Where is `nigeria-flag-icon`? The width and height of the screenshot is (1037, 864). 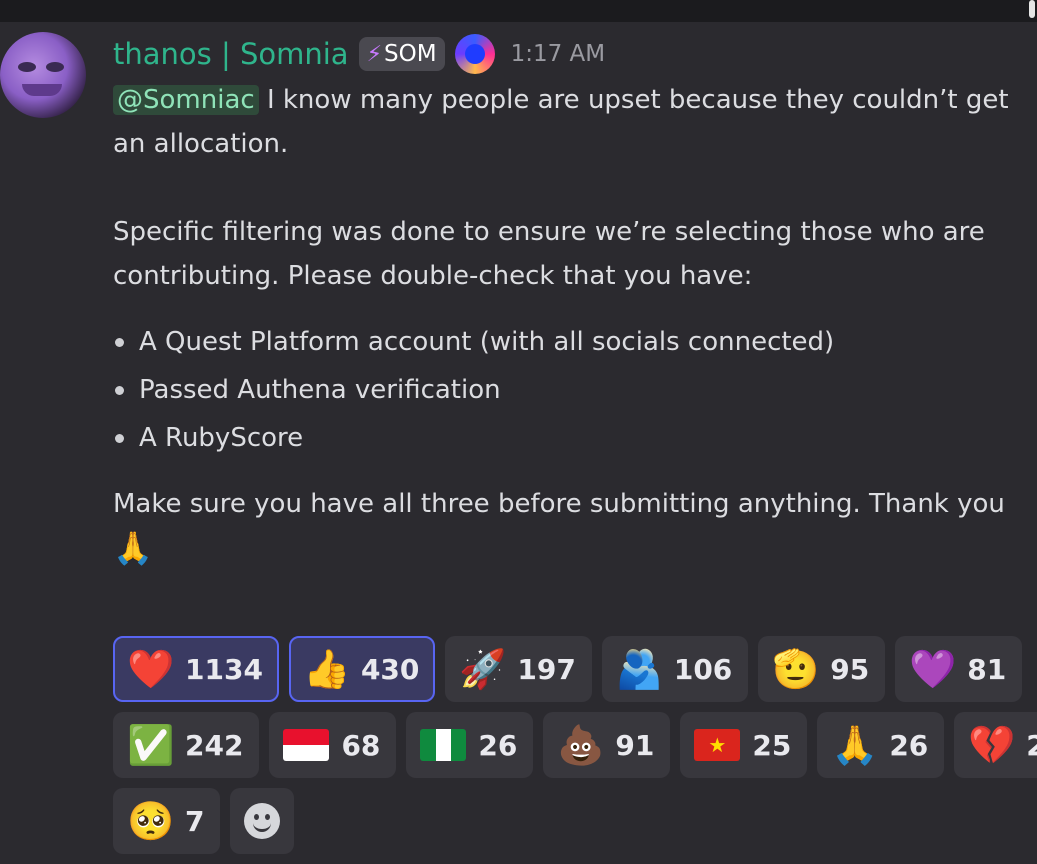 nigeria-flag-icon is located at coordinates (443, 745).